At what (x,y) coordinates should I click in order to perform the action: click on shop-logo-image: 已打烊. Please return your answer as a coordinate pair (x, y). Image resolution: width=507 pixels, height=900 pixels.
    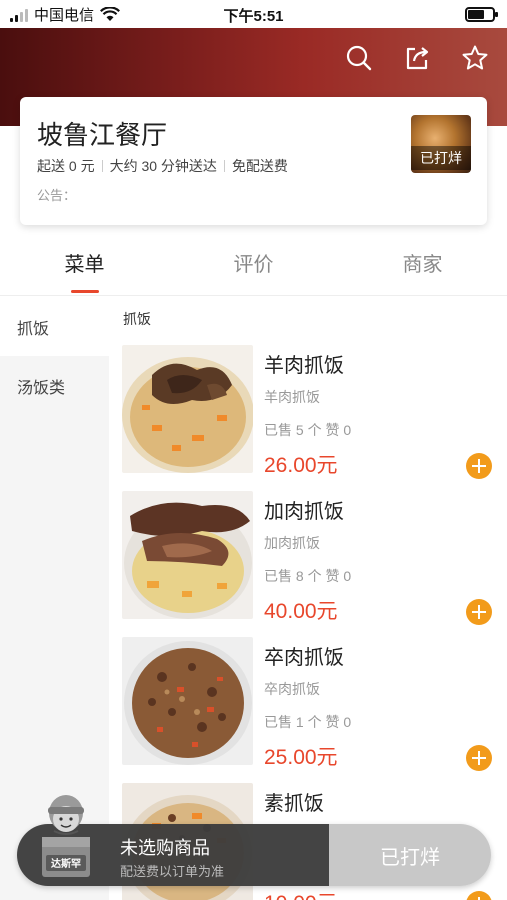
    Looking at the image, I should click on (441, 144).